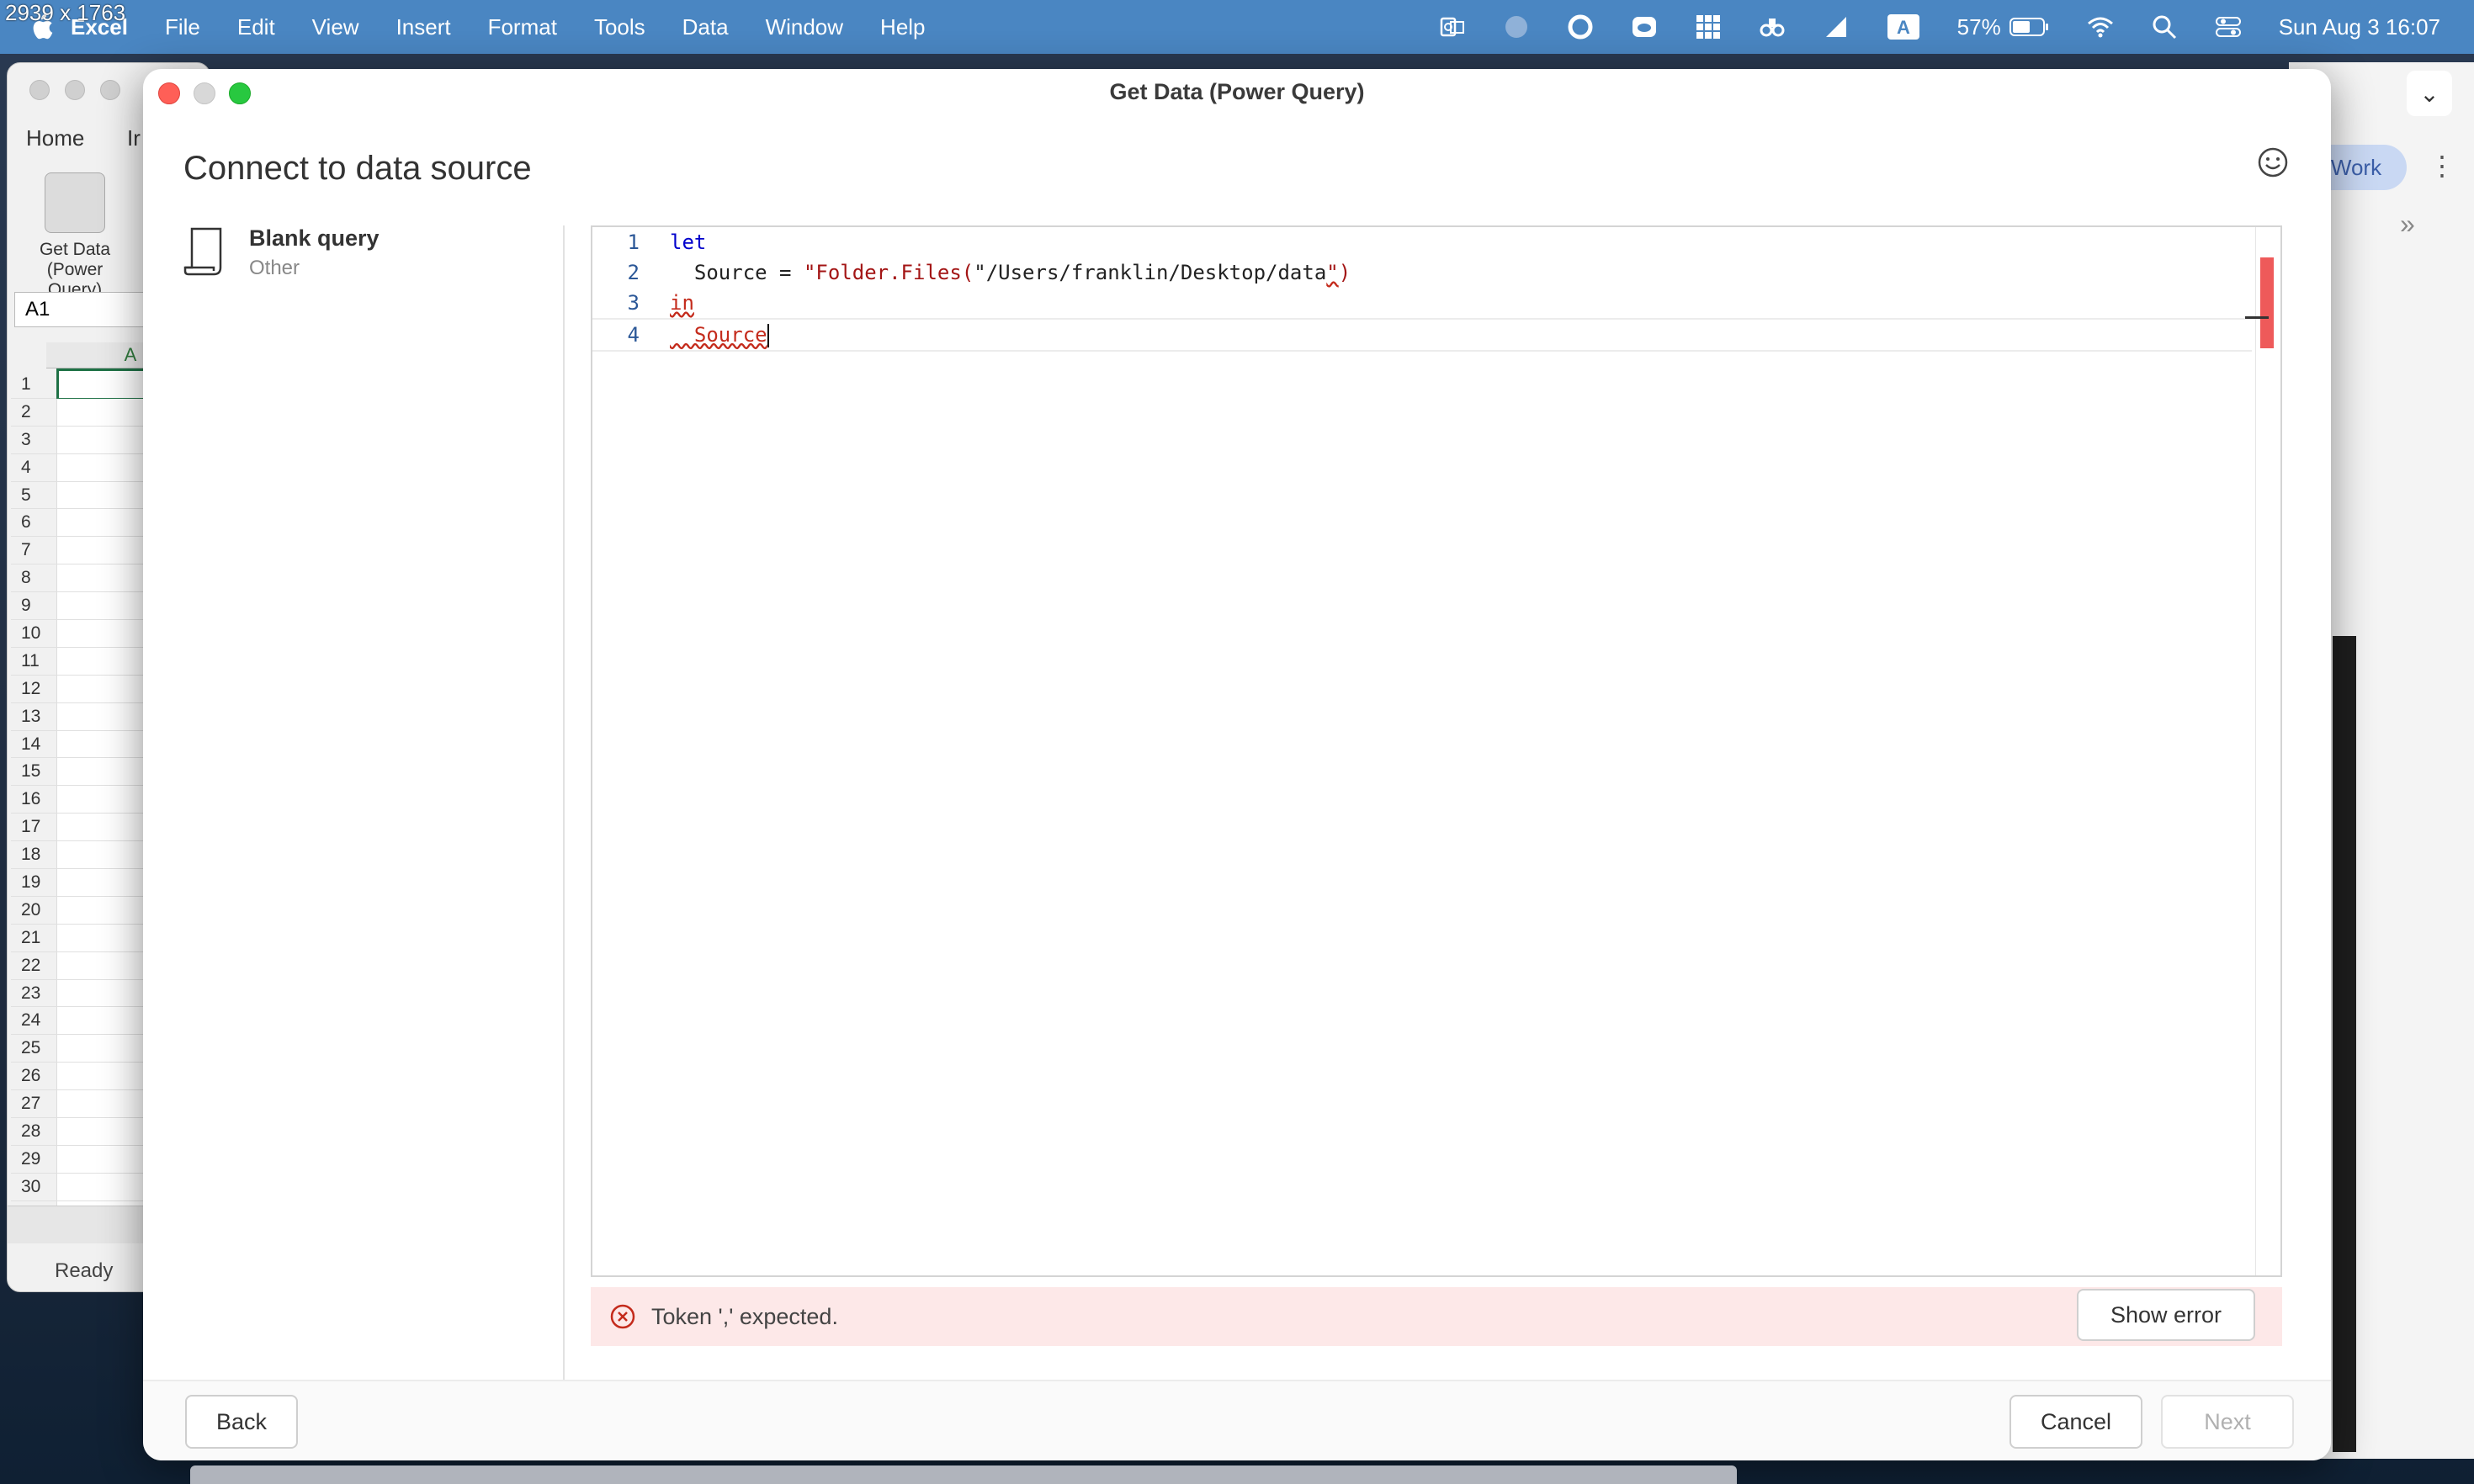 This screenshot has height=1484, width=2474. What do you see at coordinates (2228, 26) in the screenshot?
I see `control-center-icon` at bounding box center [2228, 26].